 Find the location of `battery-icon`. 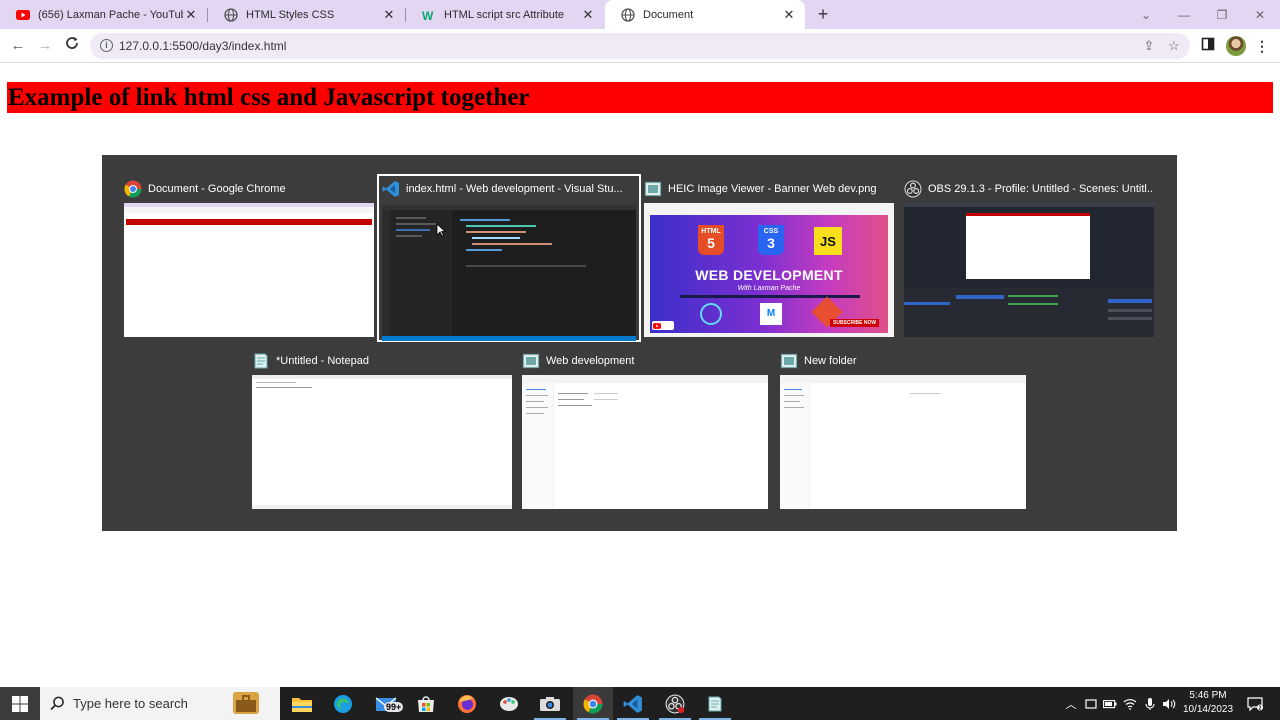

battery-icon is located at coordinates (1110, 703).